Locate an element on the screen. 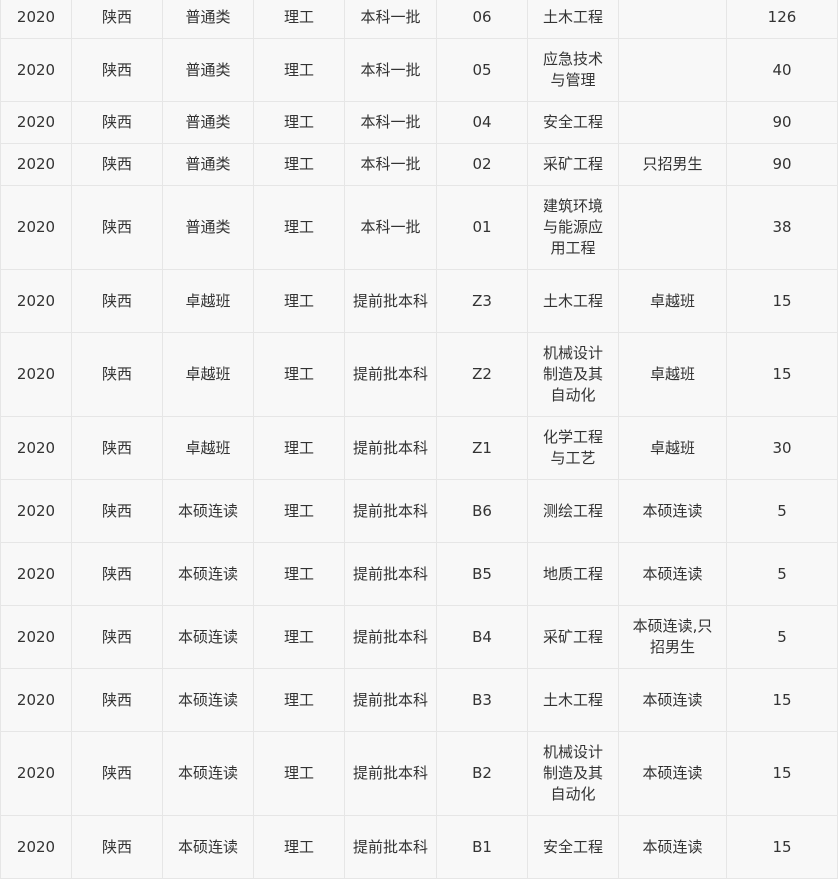 The width and height of the screenshot is (838, 881). table-row: 2020 陕西 本硕连读 理工 提前批本科 B2 机械设计制造及其自动化 本硕连读 15 is located at coordinates (419, 773).